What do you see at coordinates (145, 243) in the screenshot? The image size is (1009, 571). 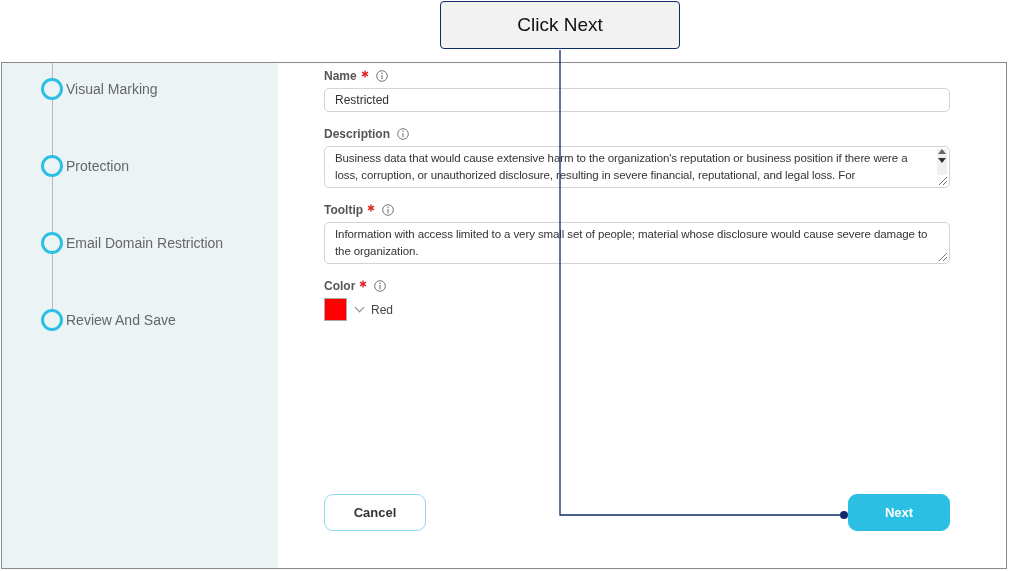 I see `step-label: Email Domain Restriction` at bounding box center [145, 243].